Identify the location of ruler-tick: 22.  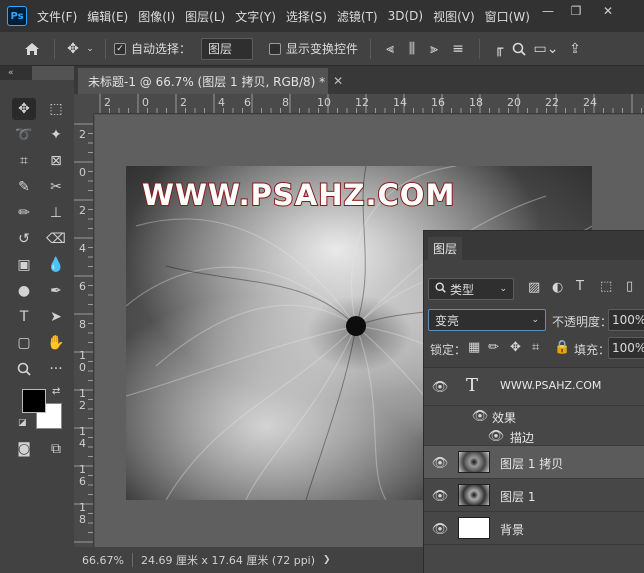
(552, 102).